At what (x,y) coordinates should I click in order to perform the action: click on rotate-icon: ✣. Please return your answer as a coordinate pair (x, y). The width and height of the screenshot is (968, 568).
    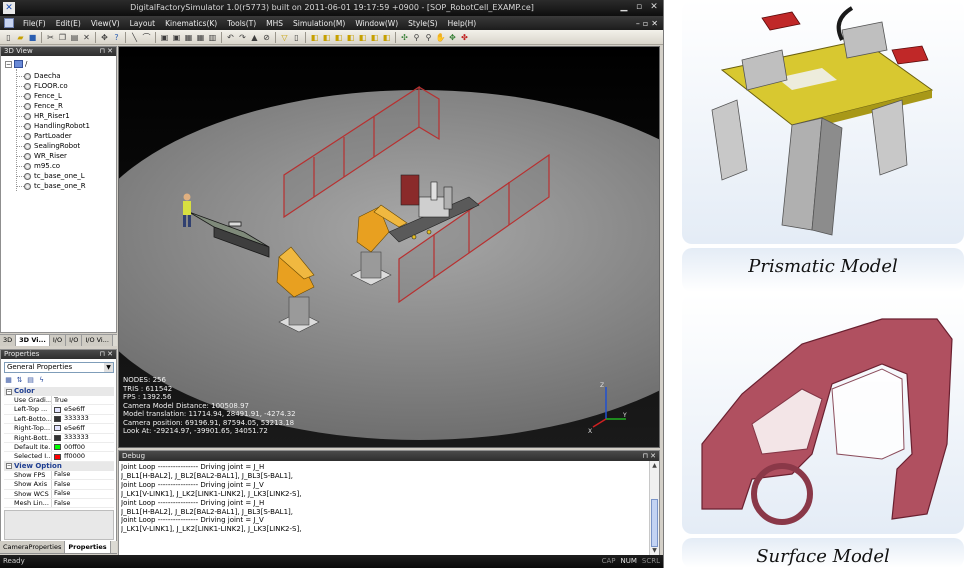
    Looking at the image, I should click on (404, 37).